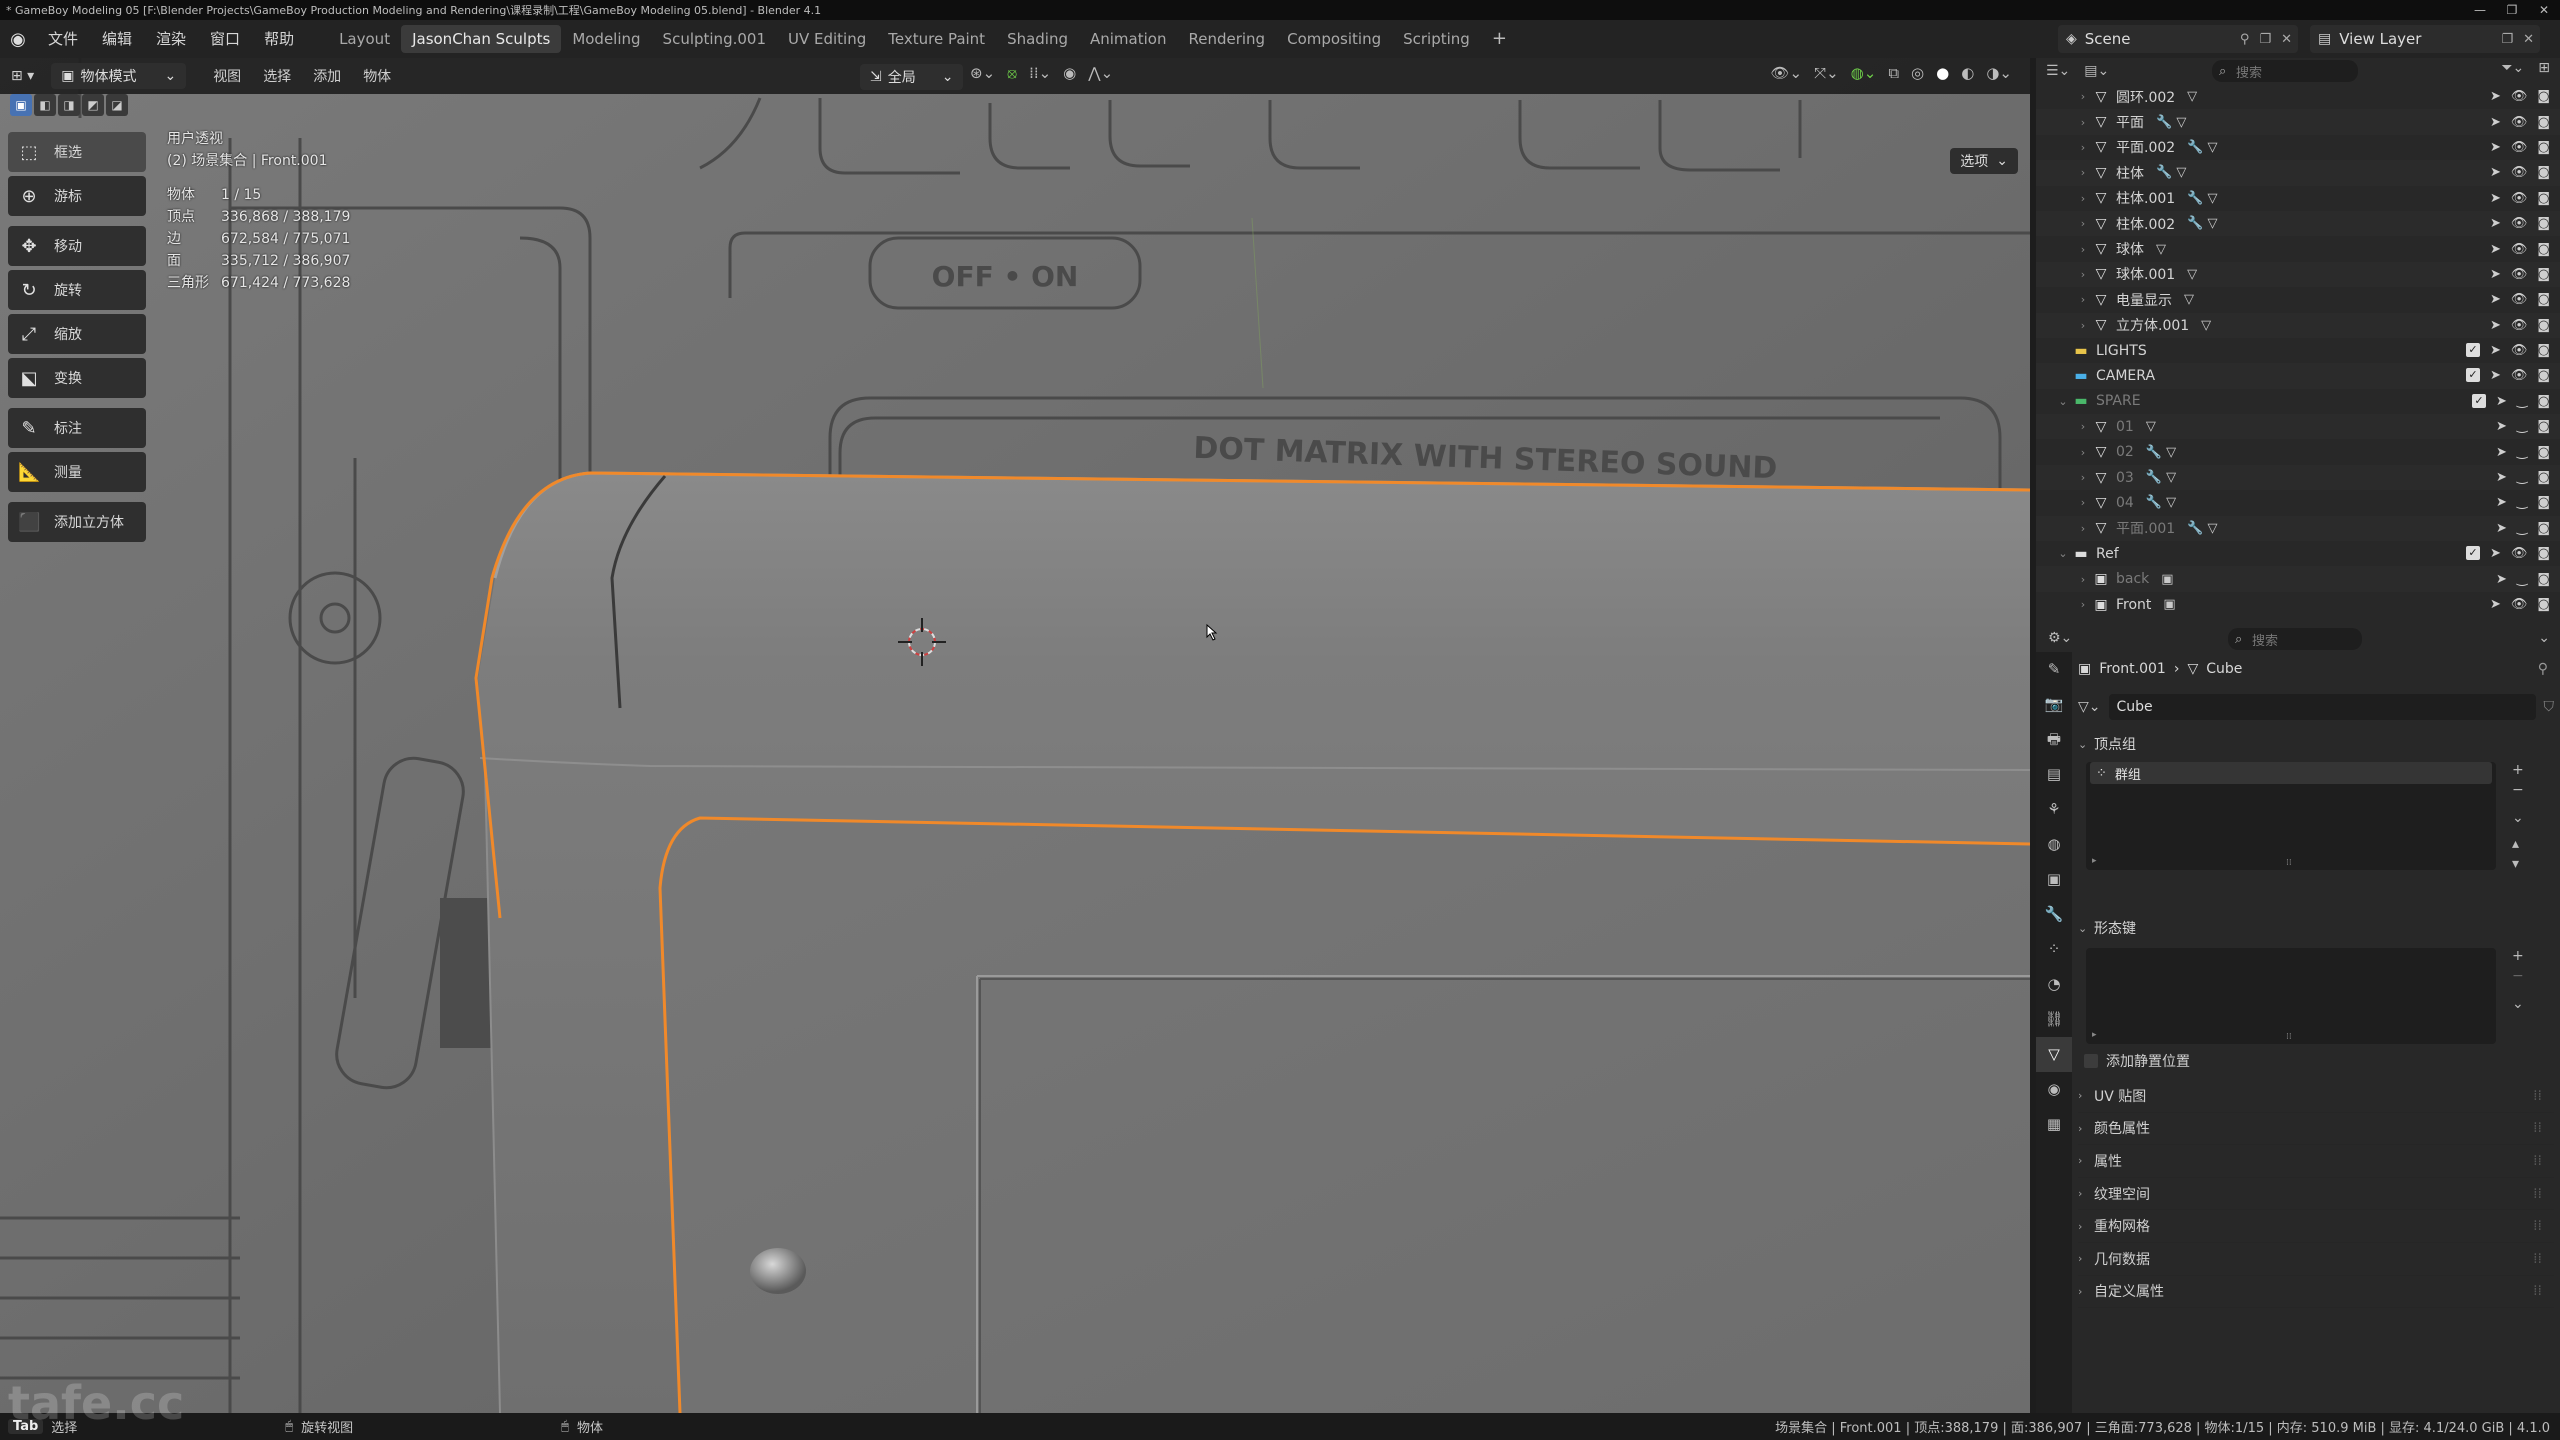  What do you see at coordinates (119, 76) in the screenshot?
I see `object-mode-select: ▣ 物体模式 ⌄` at bounding box center [119, 76].